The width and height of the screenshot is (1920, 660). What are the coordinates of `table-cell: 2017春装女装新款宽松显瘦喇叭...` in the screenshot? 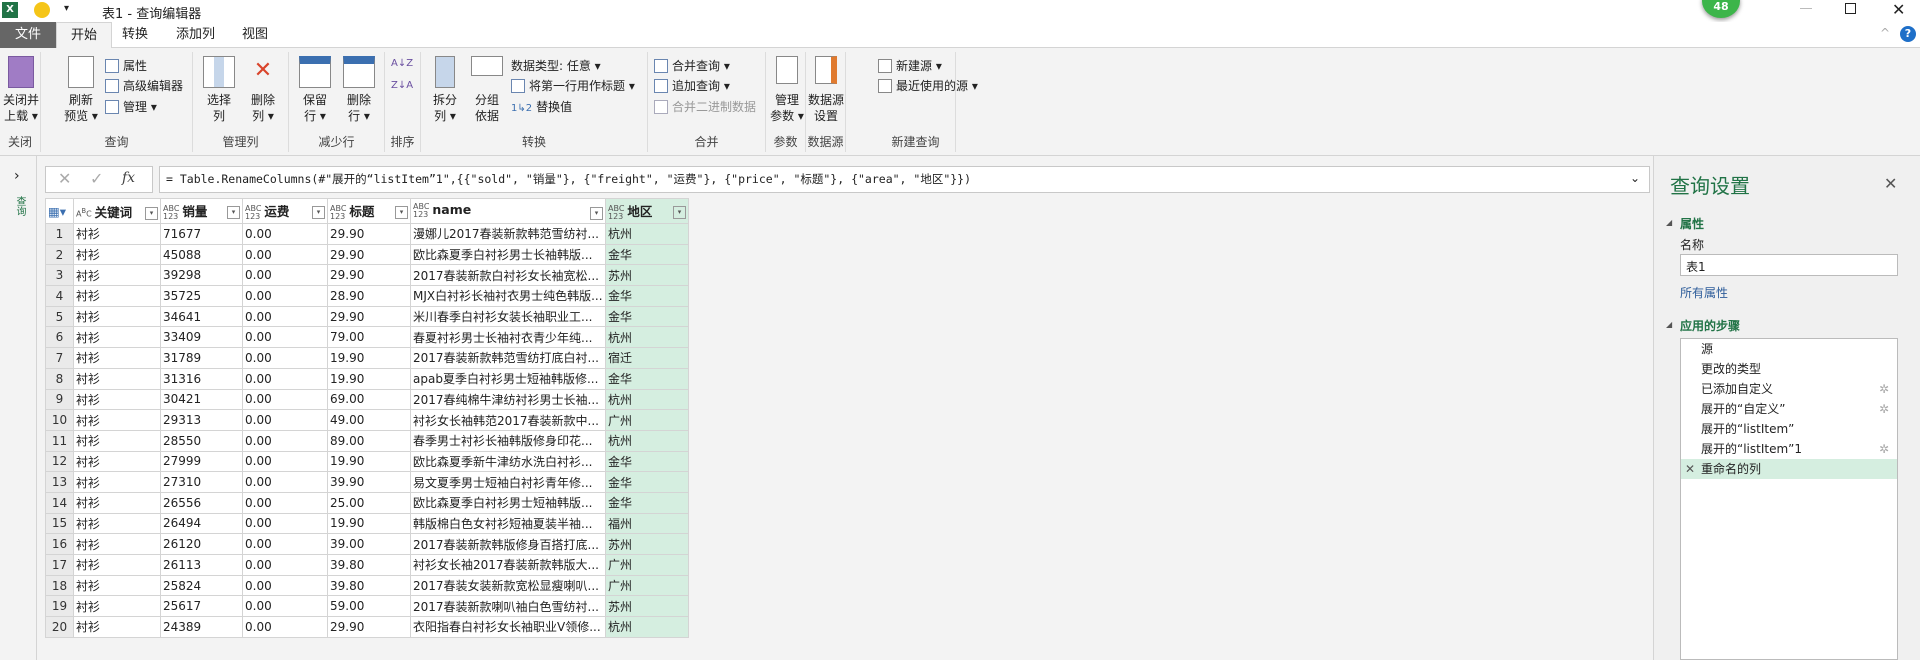 It's located at (508, 585).